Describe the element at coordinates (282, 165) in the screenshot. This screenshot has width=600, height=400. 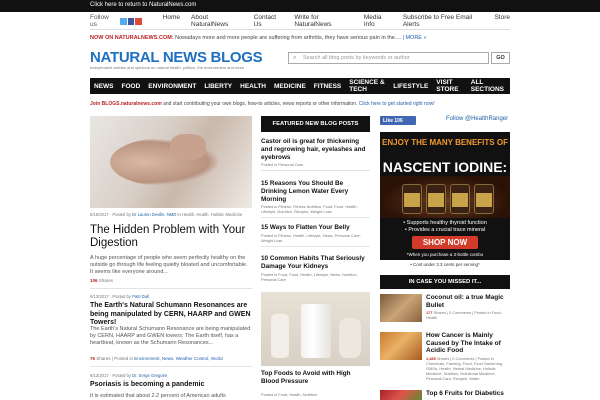
I see `featured-meta: Posted in Personal Care` at that location.